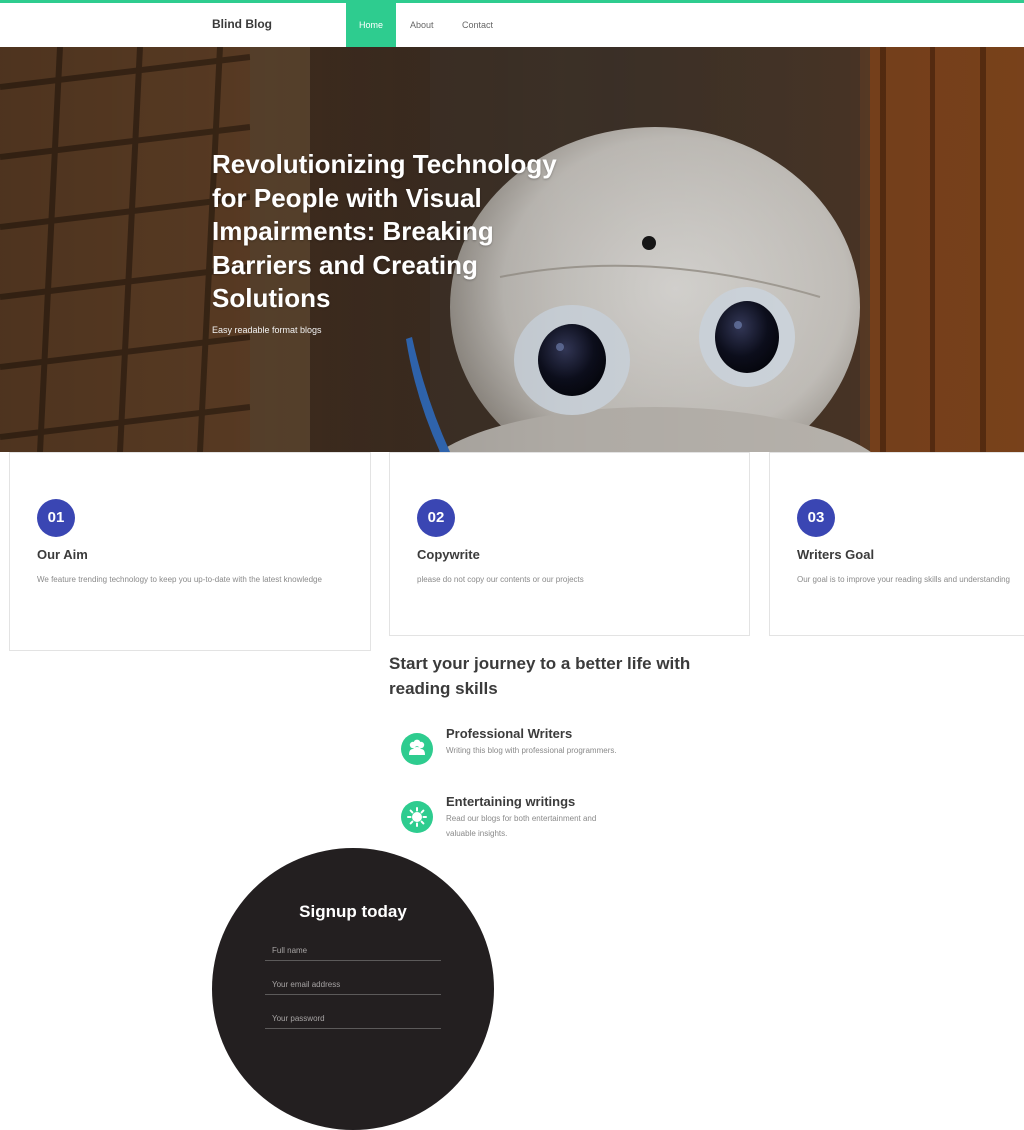 The height and width of the screenshot is (1130, 1024). I want to click on nav-contact: Contact, so click(477, 25).